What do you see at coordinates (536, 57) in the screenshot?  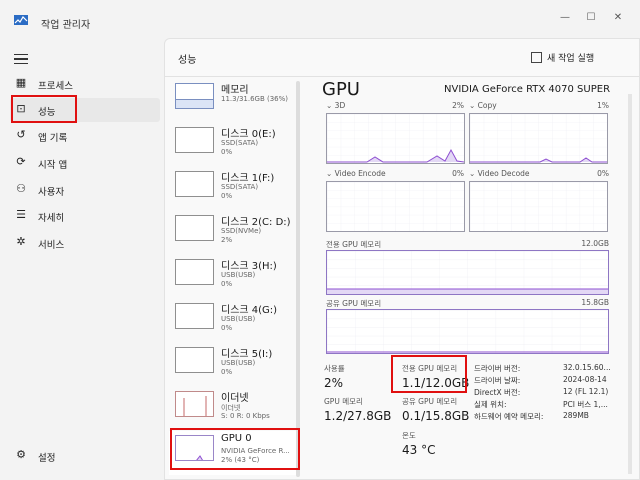 I see `new-task-icon` at bounding box center [536, 57].